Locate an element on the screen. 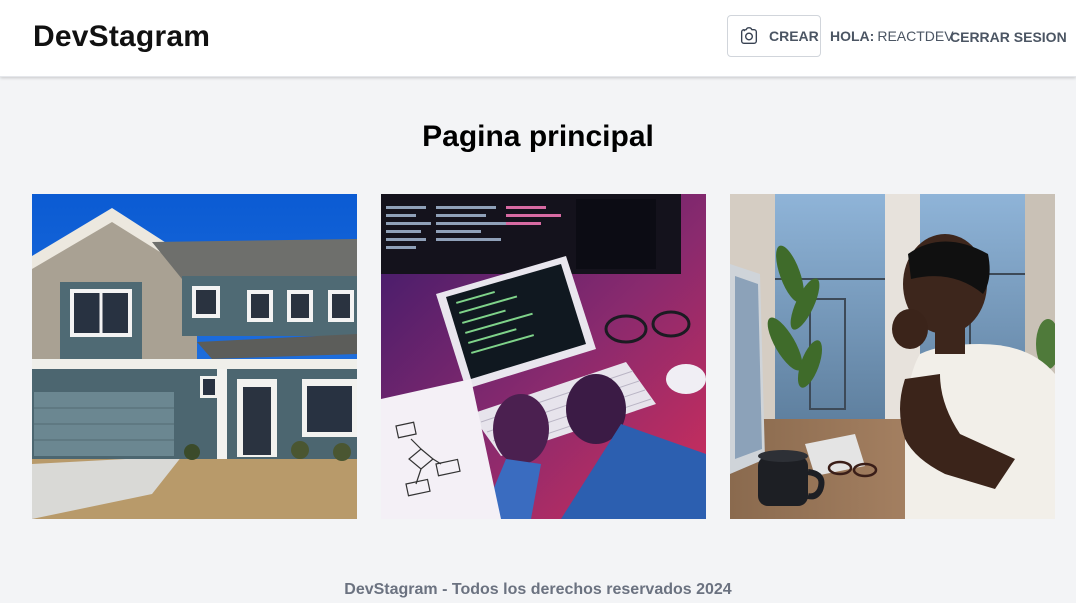  logout-link: CERRAR SESION is located at coordinates (1008, 37).